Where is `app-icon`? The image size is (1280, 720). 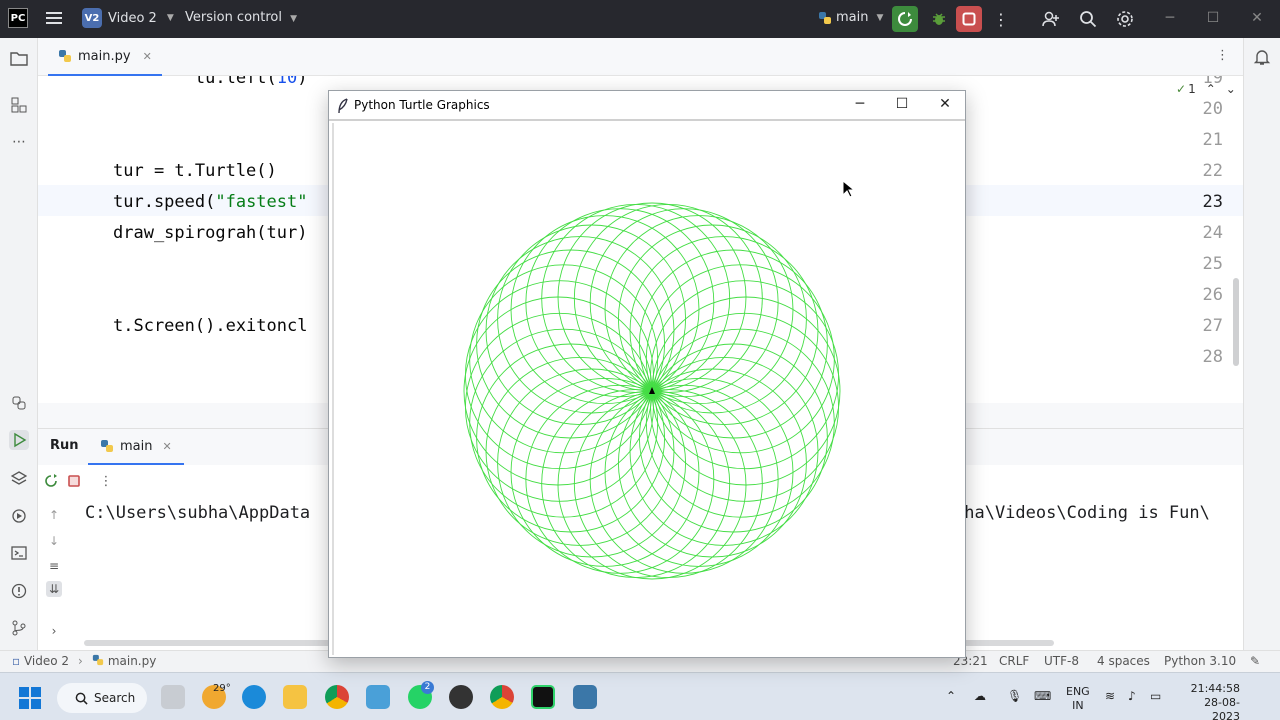 app-icon is located at coordinates (378, 697).